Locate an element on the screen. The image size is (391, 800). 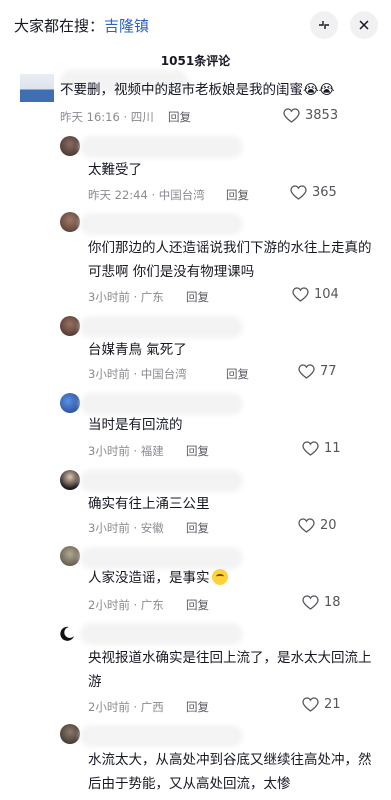
like-button: 18 is located at coordinates (321, 602).